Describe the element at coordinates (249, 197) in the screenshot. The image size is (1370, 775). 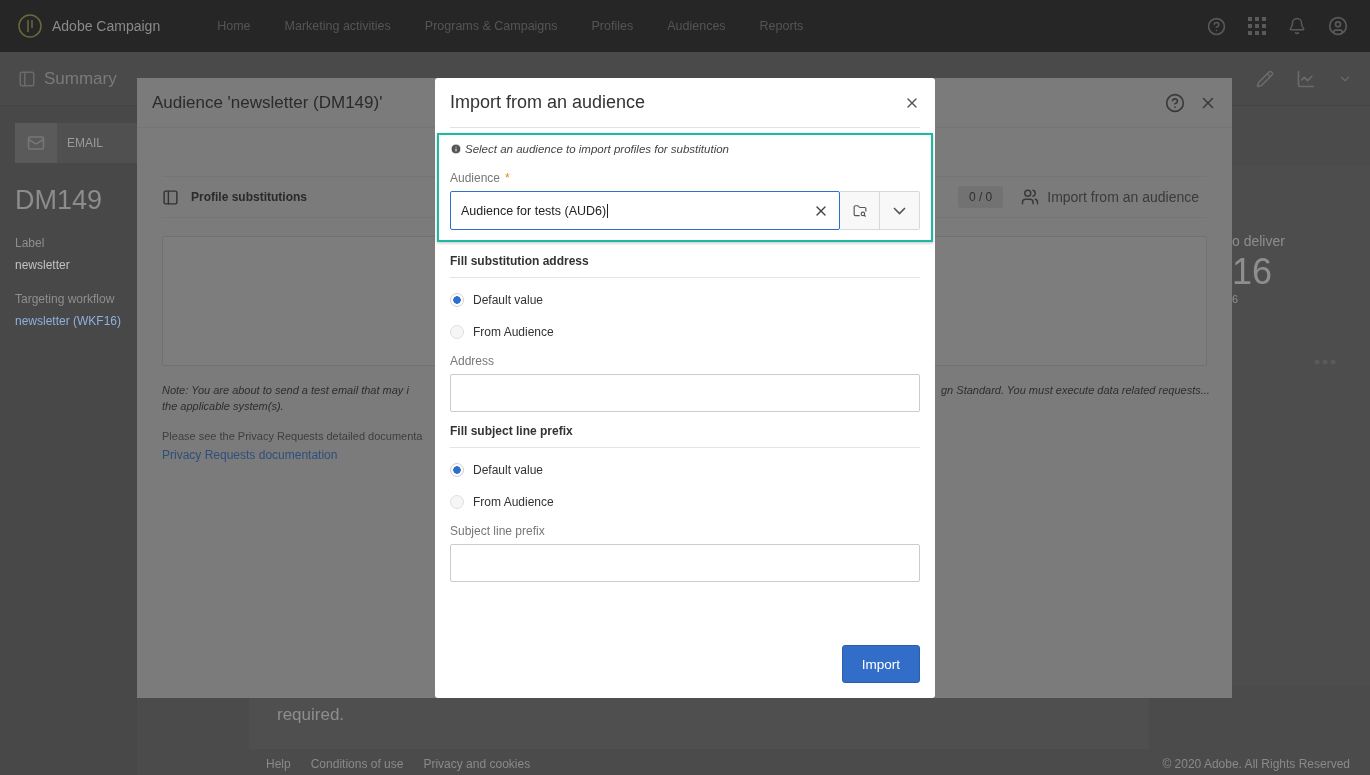
I see `section-title: Profile substitutions` at that location.